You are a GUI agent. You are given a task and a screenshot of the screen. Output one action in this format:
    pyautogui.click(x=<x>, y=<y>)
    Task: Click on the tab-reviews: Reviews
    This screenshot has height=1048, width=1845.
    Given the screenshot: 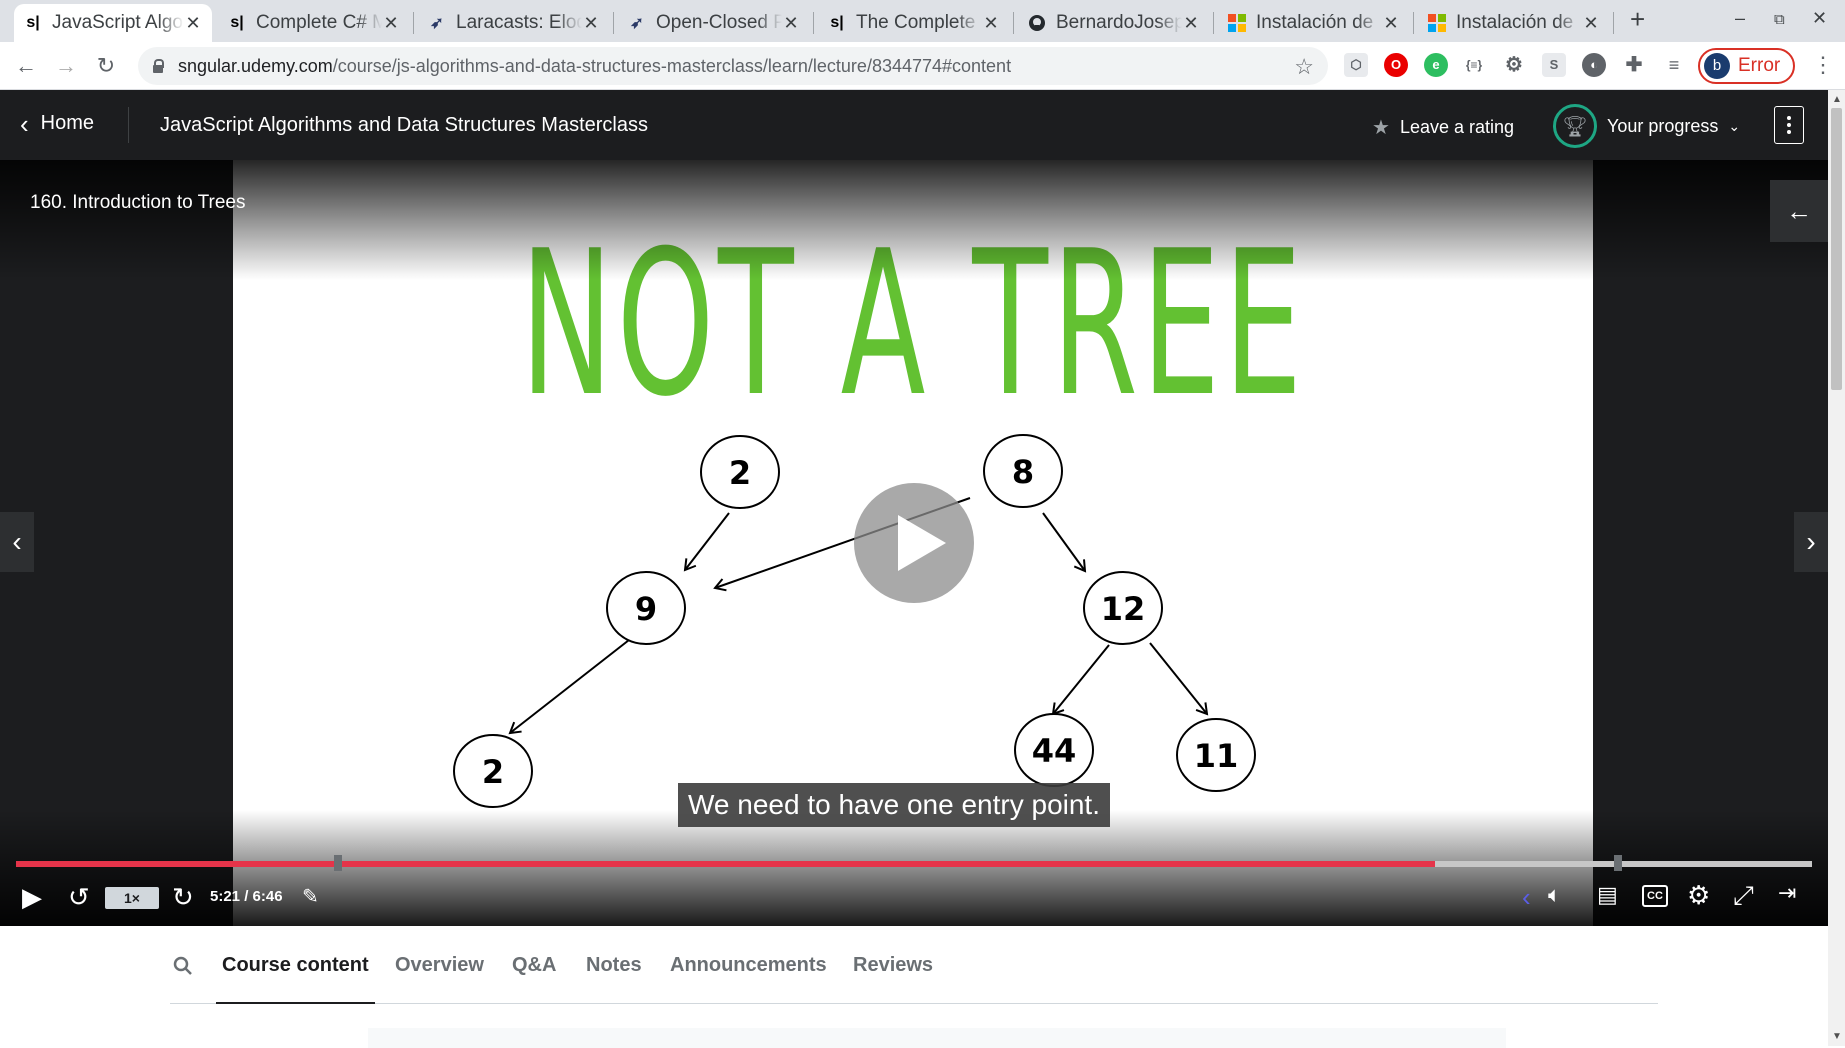 What is the action you would take?
    pyautogui.click(x=893, y=965)
    